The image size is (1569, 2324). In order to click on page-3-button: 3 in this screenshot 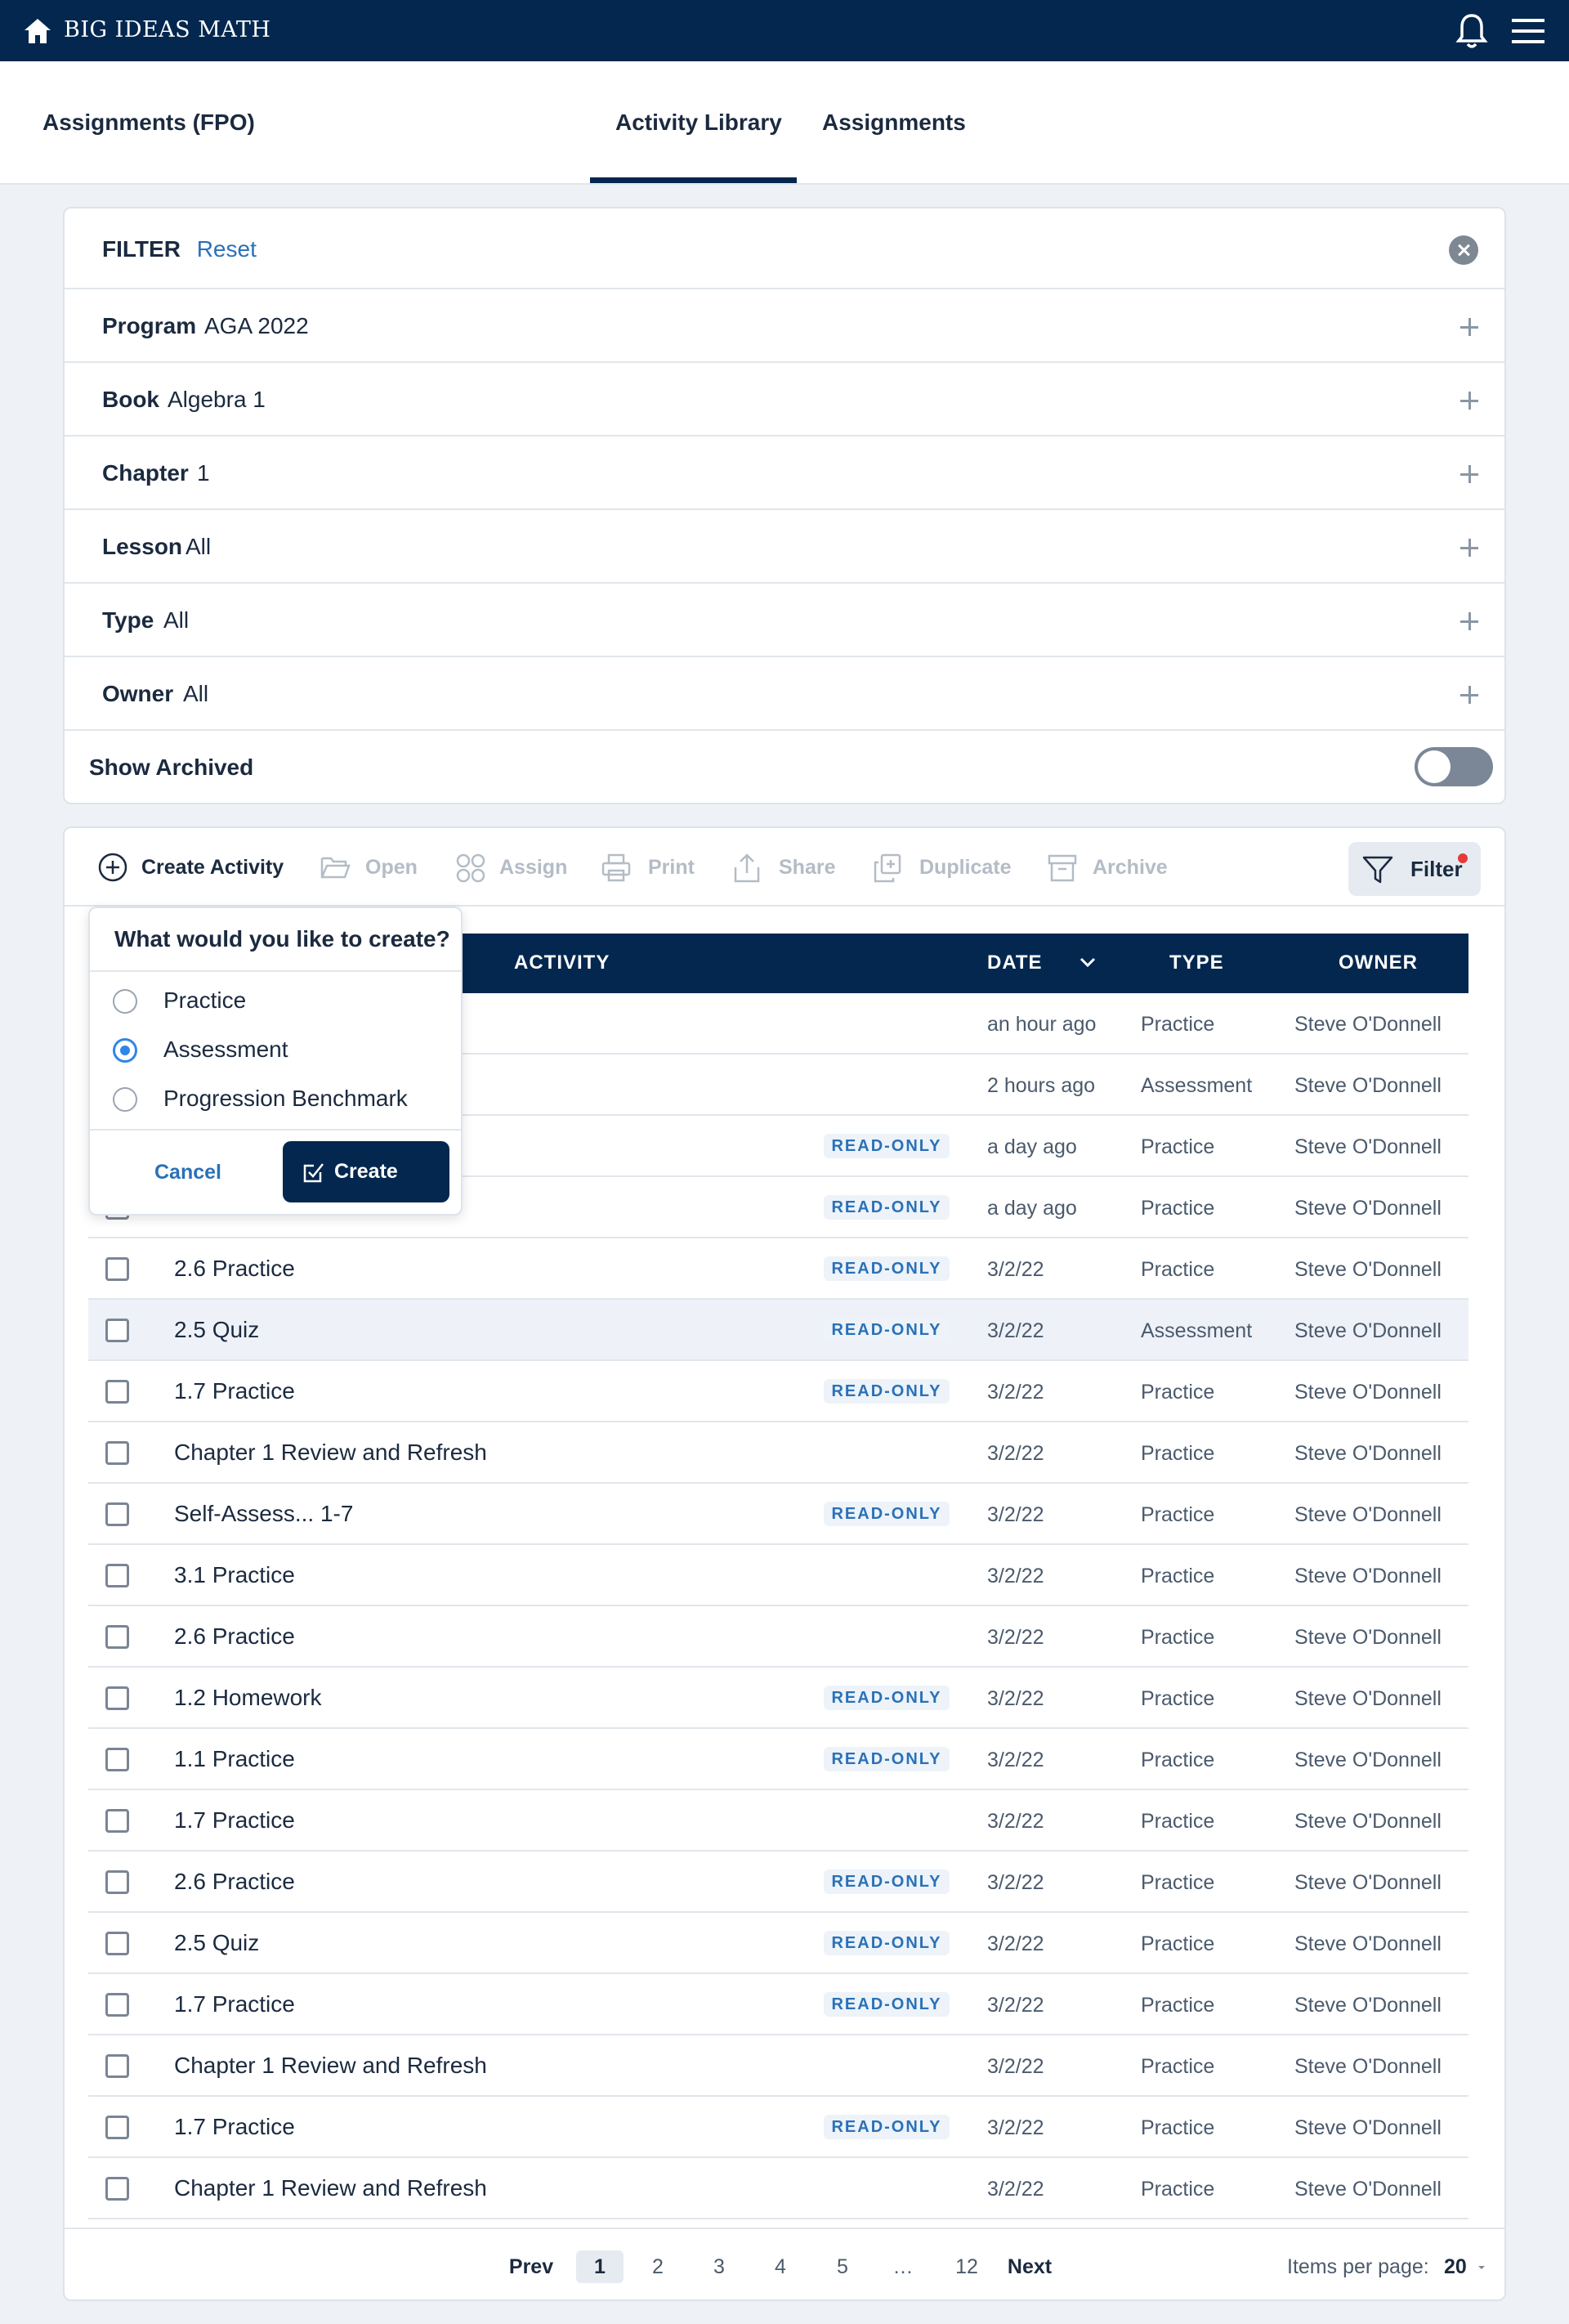, I will do `click(719, 2266)`.